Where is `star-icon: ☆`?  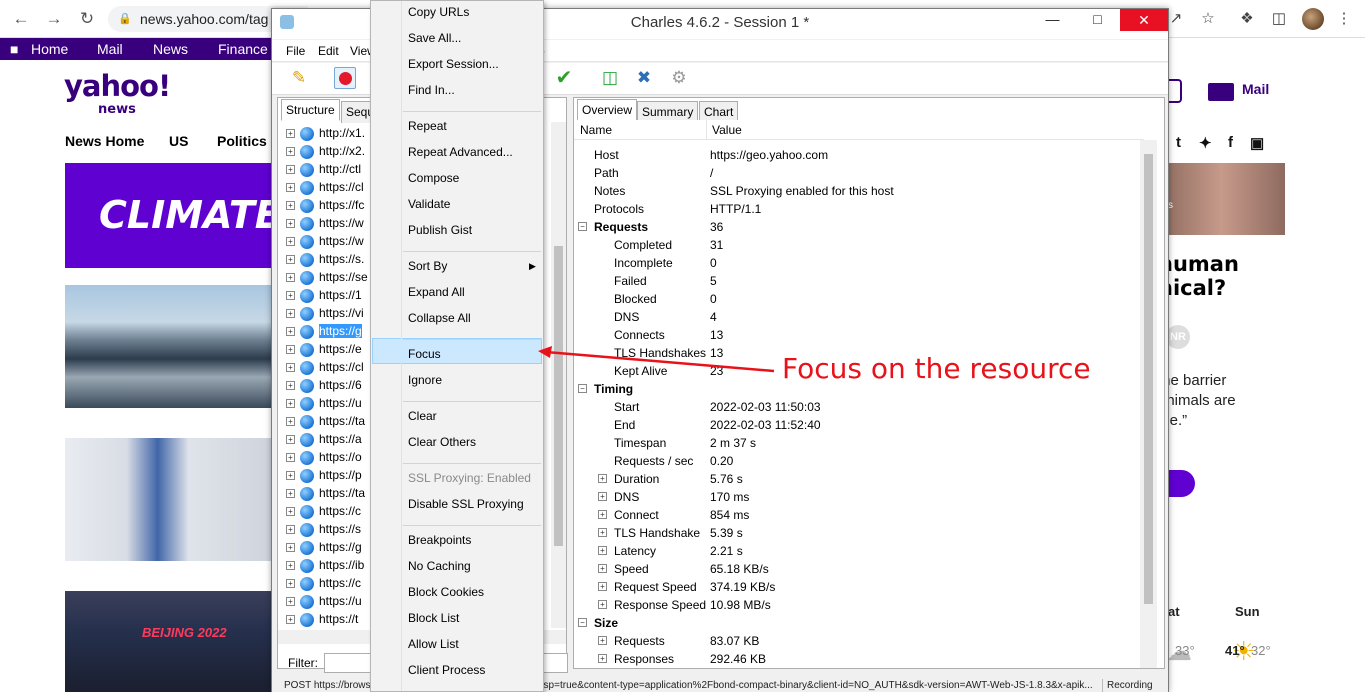
star-icon: ☆ is located at coordinates (1208, 19).